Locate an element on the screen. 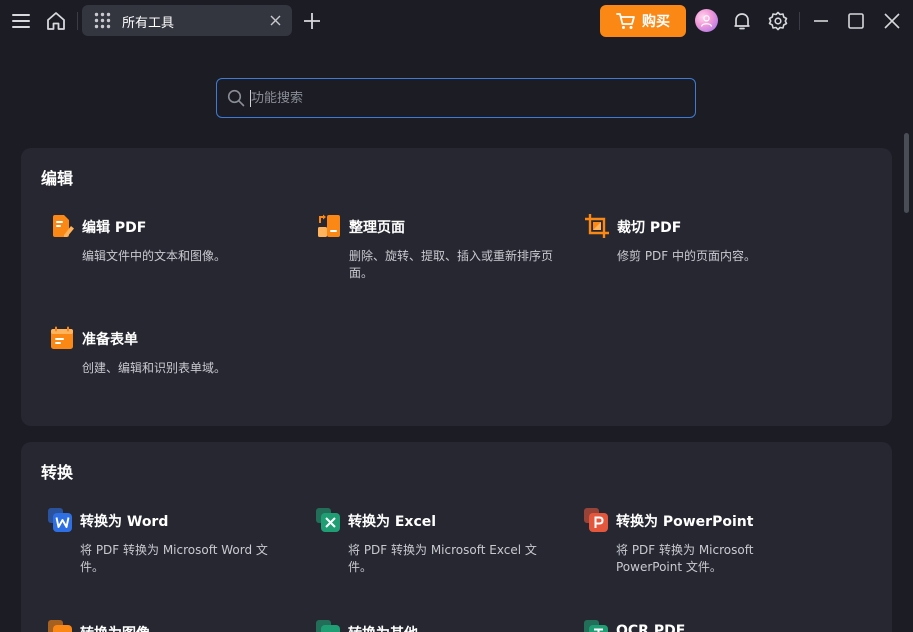 This screenshot has width=913, height=632. organize-pages-icon is located at coordinates (329, 225).